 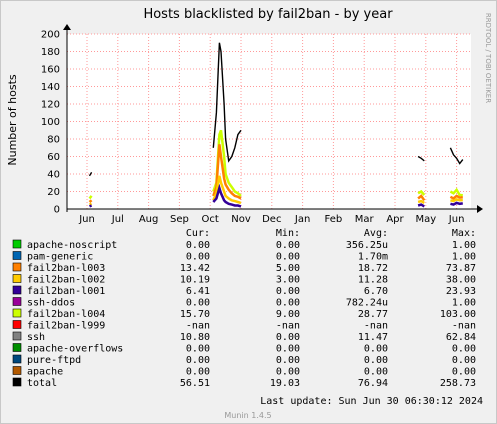 I want to click on legend-min-apache-overflows: 0.00, so click(x=288, y=349).